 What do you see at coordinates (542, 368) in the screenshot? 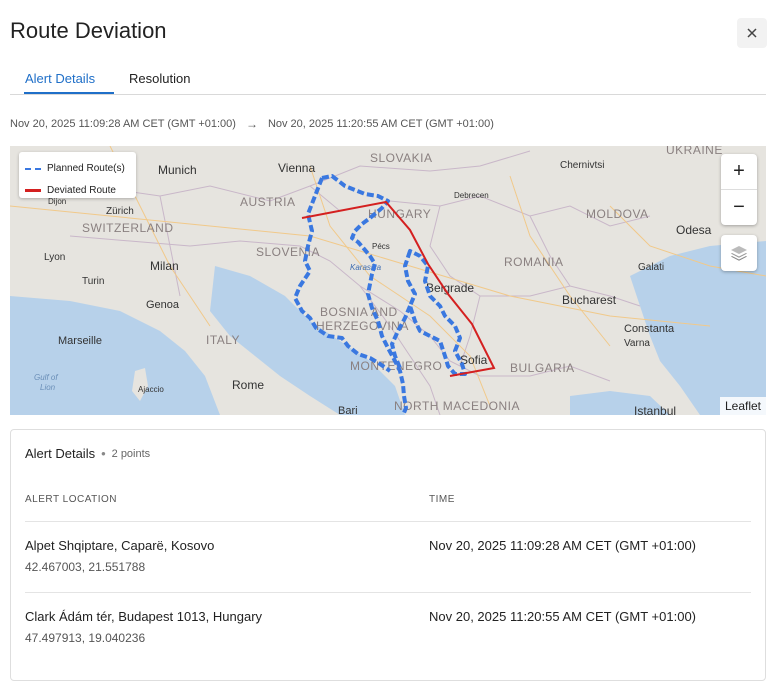
I see `map-label-bulgaria: BULGARIA` at bounding box center [542, 368].